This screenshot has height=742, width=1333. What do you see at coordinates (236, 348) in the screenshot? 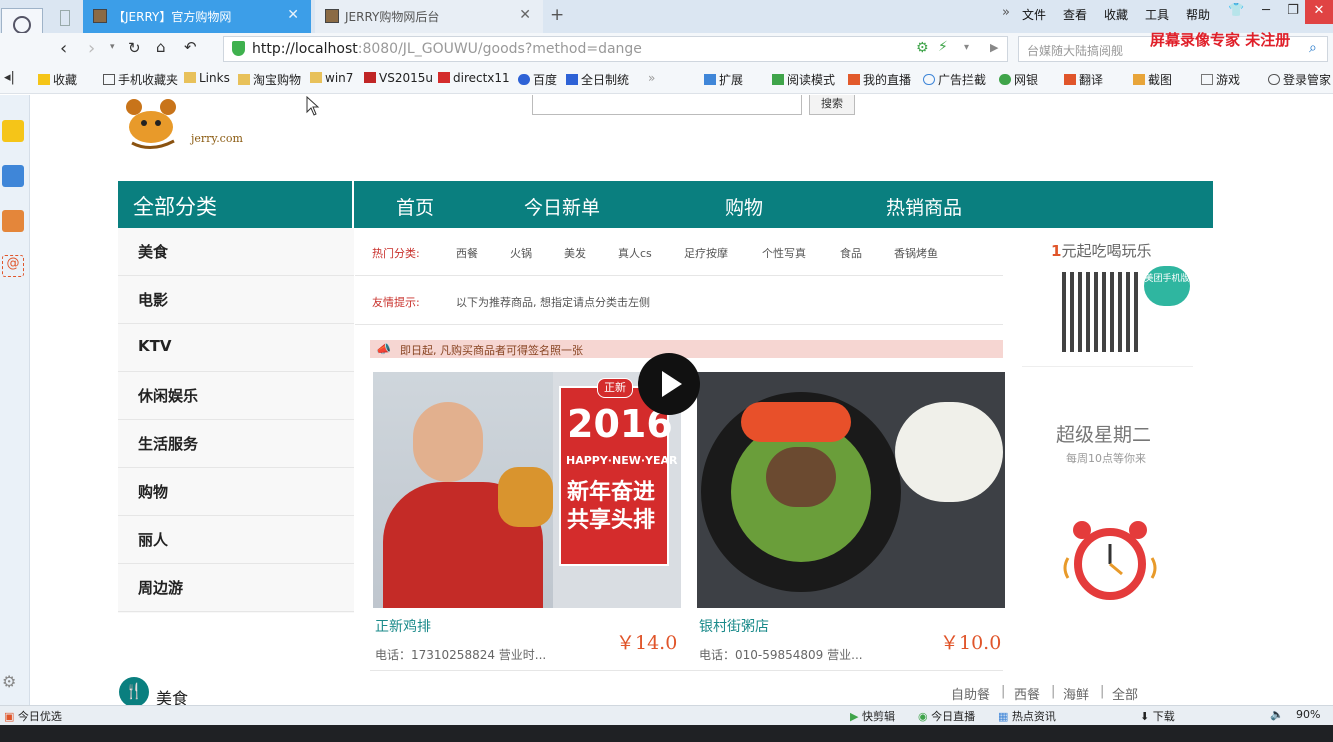
I see `category-ktv: KTV` at bounding box center [236, 348].